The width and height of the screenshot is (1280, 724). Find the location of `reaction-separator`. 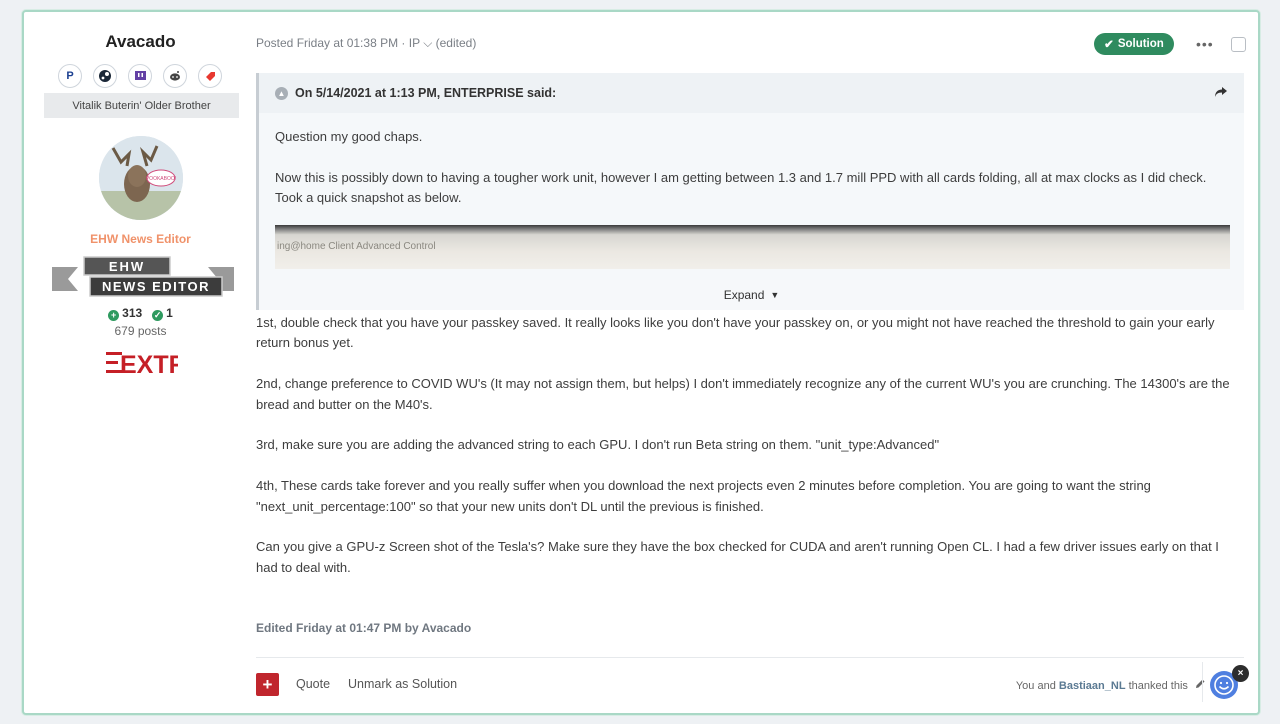

reaction-separator is located at coordinates (1202, 682).